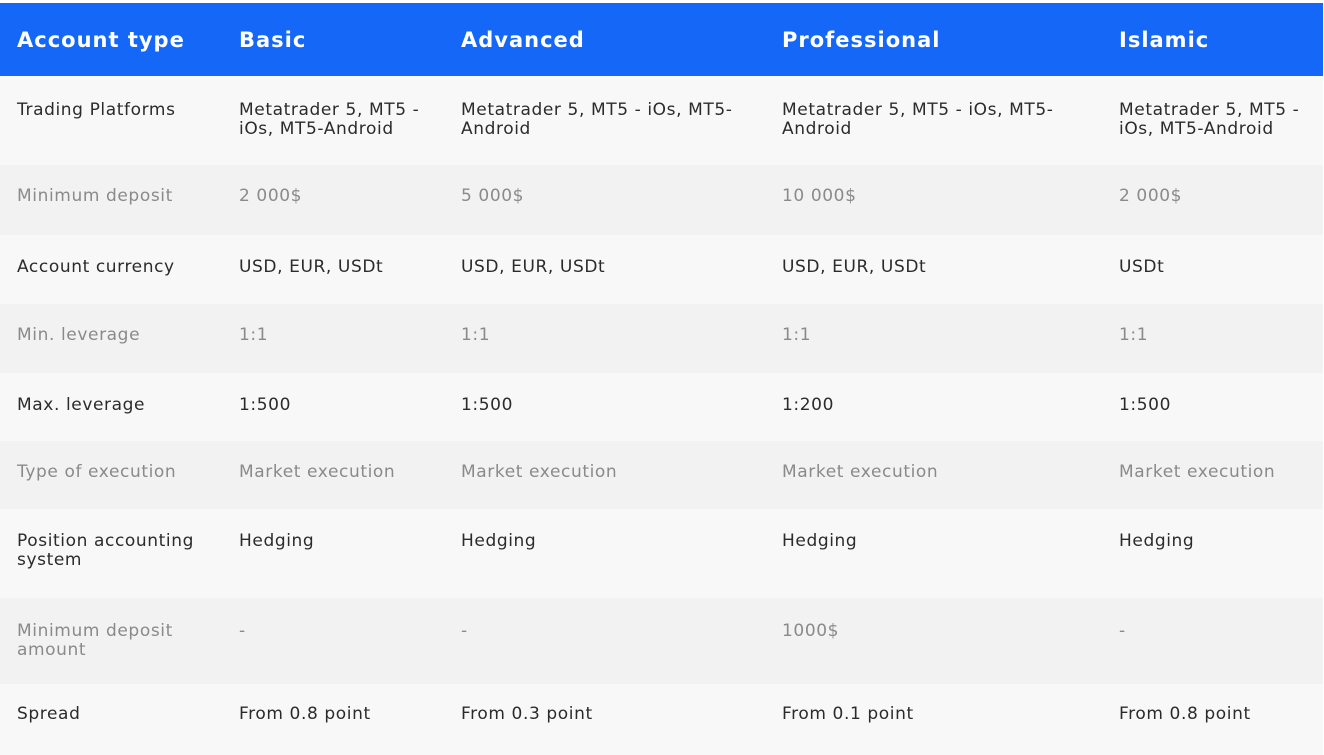 The height and width of the screenshot is (755, 1324). Describe the element at coordinates (96, 267) in the screenshot. I see `row-label: Account currency` at that location.